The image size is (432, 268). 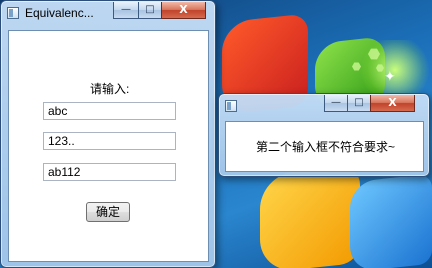 I want to click on message-window-titlebar: — □ X, so click(x=324, y=106).